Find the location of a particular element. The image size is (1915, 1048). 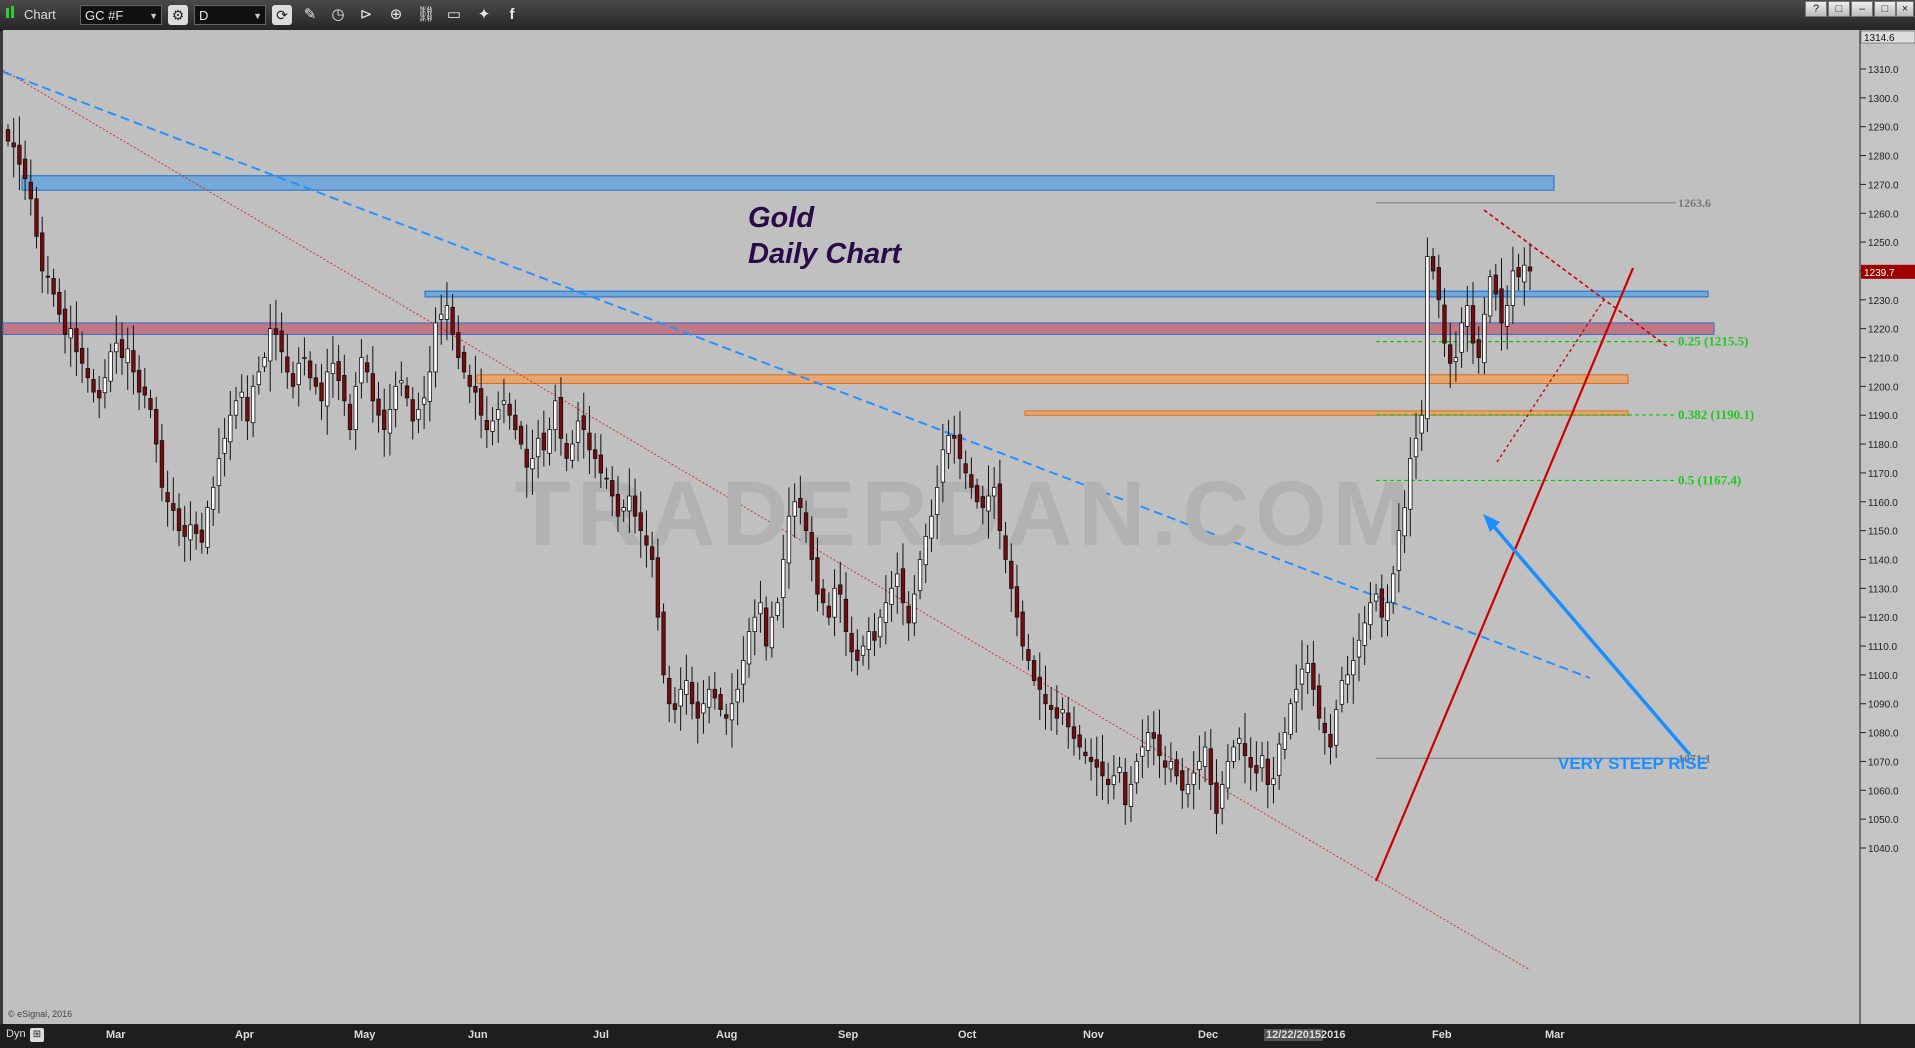

clock-icon: ◷ is located at coordinates (338, 15).